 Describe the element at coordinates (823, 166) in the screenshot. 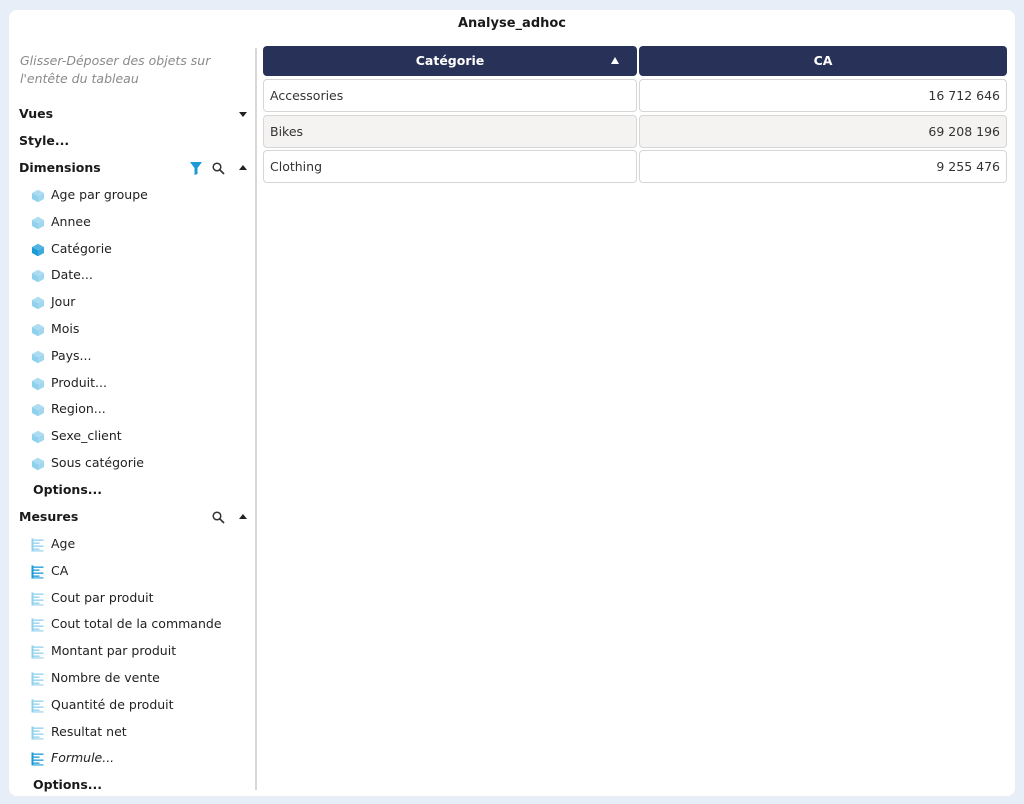

I see `table-cell: 9 255 476` at that location.